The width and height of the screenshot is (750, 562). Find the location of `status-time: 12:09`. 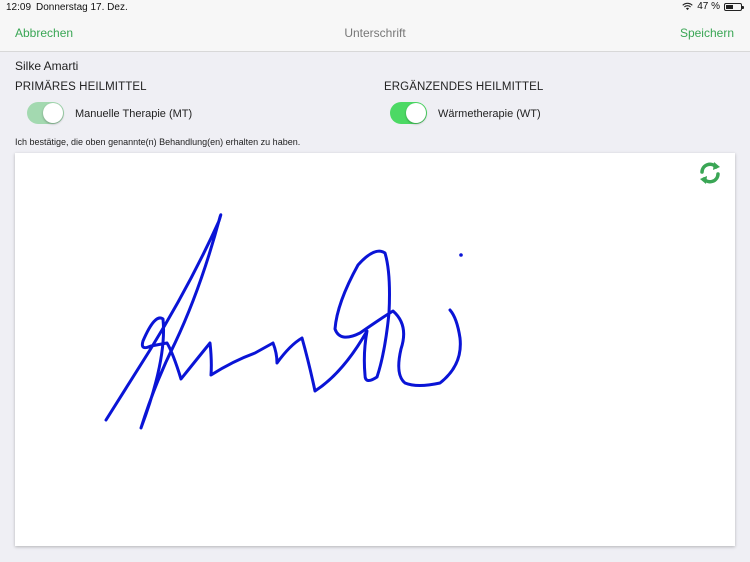

status-time: 12:09 is located at coordinates (19, 7).